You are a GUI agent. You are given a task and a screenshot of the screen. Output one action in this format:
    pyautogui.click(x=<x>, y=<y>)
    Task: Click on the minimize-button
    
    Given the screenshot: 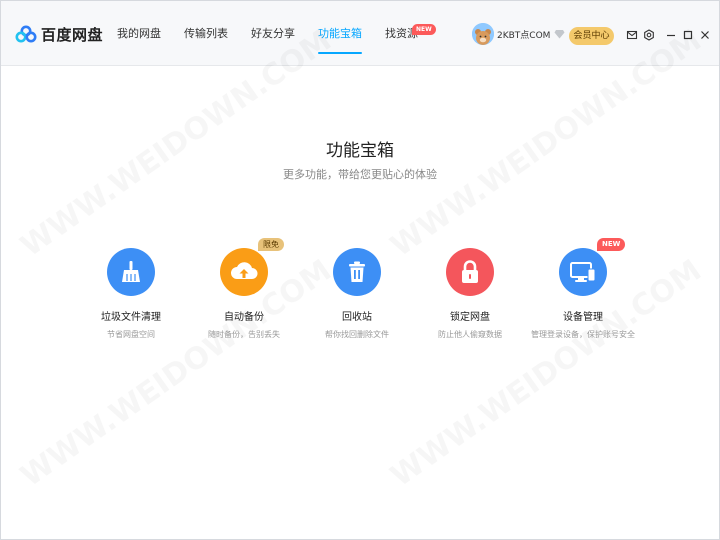 What is the action you would take?
    pyautogui.click(x=671, y=35)
    